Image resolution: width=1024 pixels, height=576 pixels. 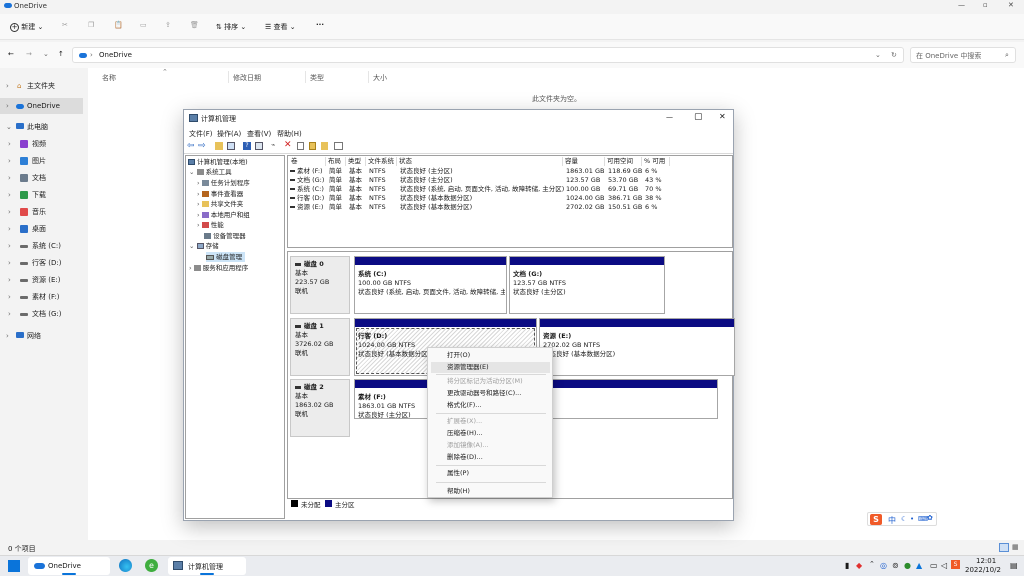 I want to click on tree-system-tools: ⌄ 系统工具, so click(x=210, y=172).